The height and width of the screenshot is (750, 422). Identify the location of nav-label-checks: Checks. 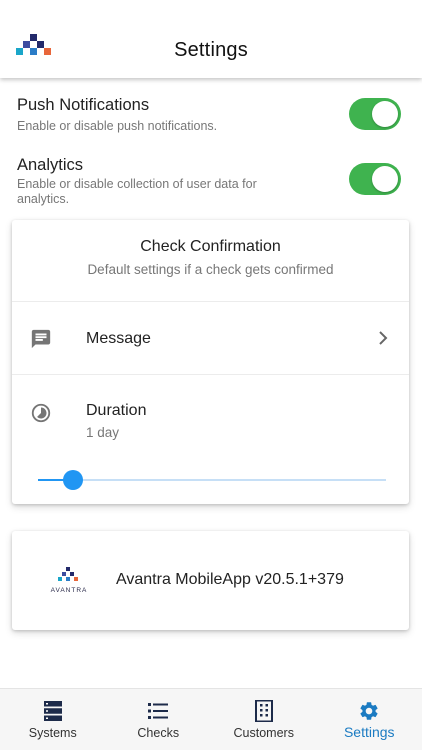
(158, 733).